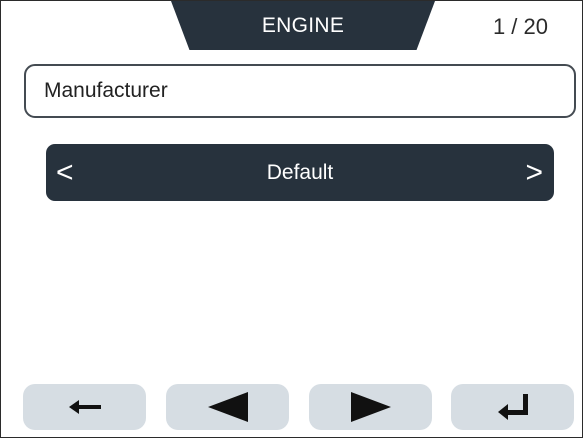 The image size is (585, 440). I want to click on next-button, so click(370, 407).